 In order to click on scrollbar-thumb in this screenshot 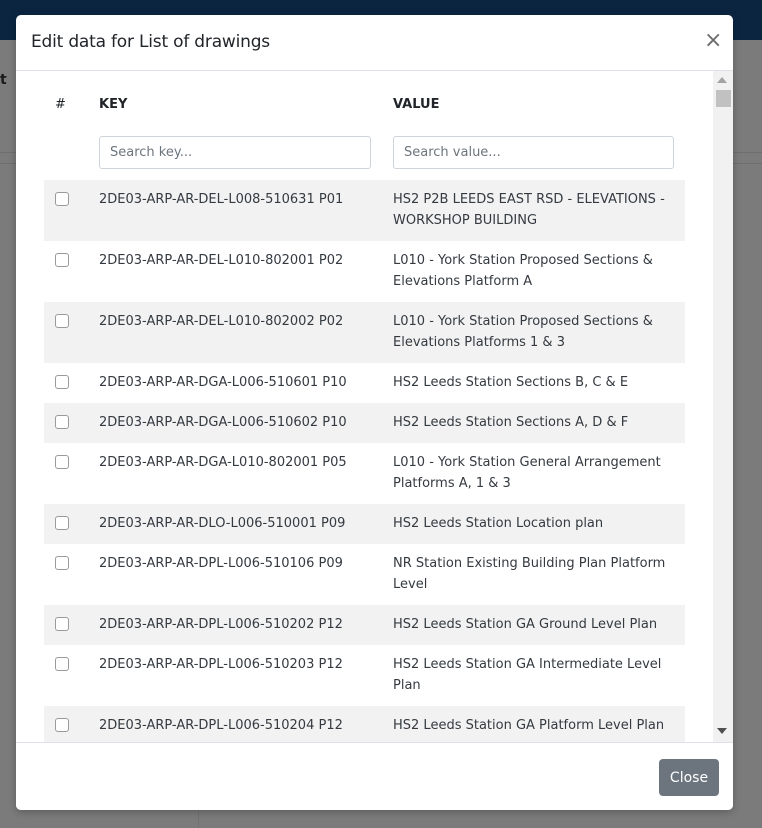, I will do `click(723, 98)`.